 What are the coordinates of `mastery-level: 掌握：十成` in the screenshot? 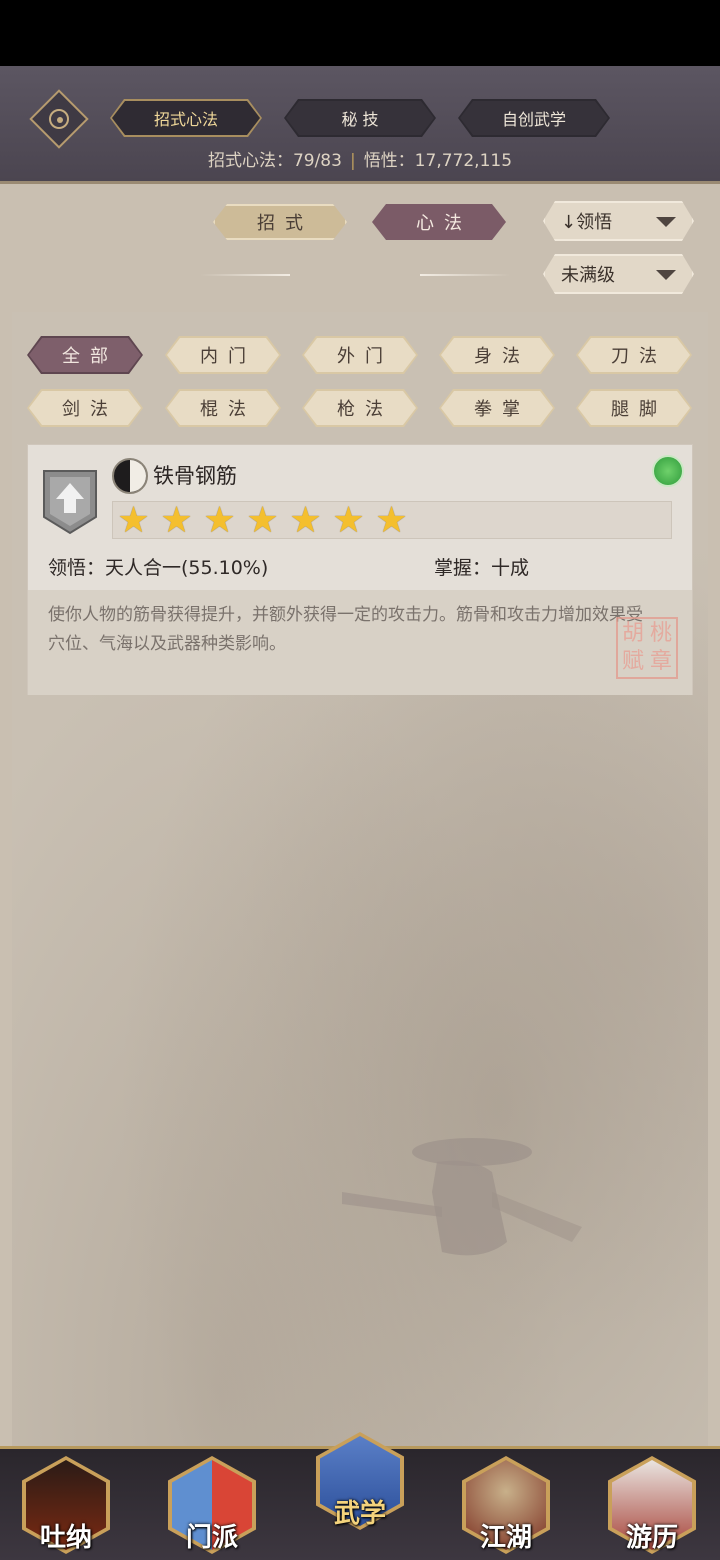 It's located at (482, 568).